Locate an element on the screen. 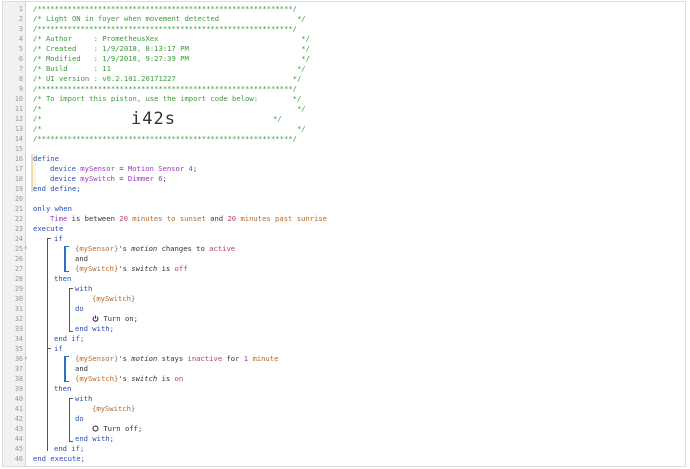  condition-switch-on: {mySwitch}'s switch is on is located at coordinates (129, 379).